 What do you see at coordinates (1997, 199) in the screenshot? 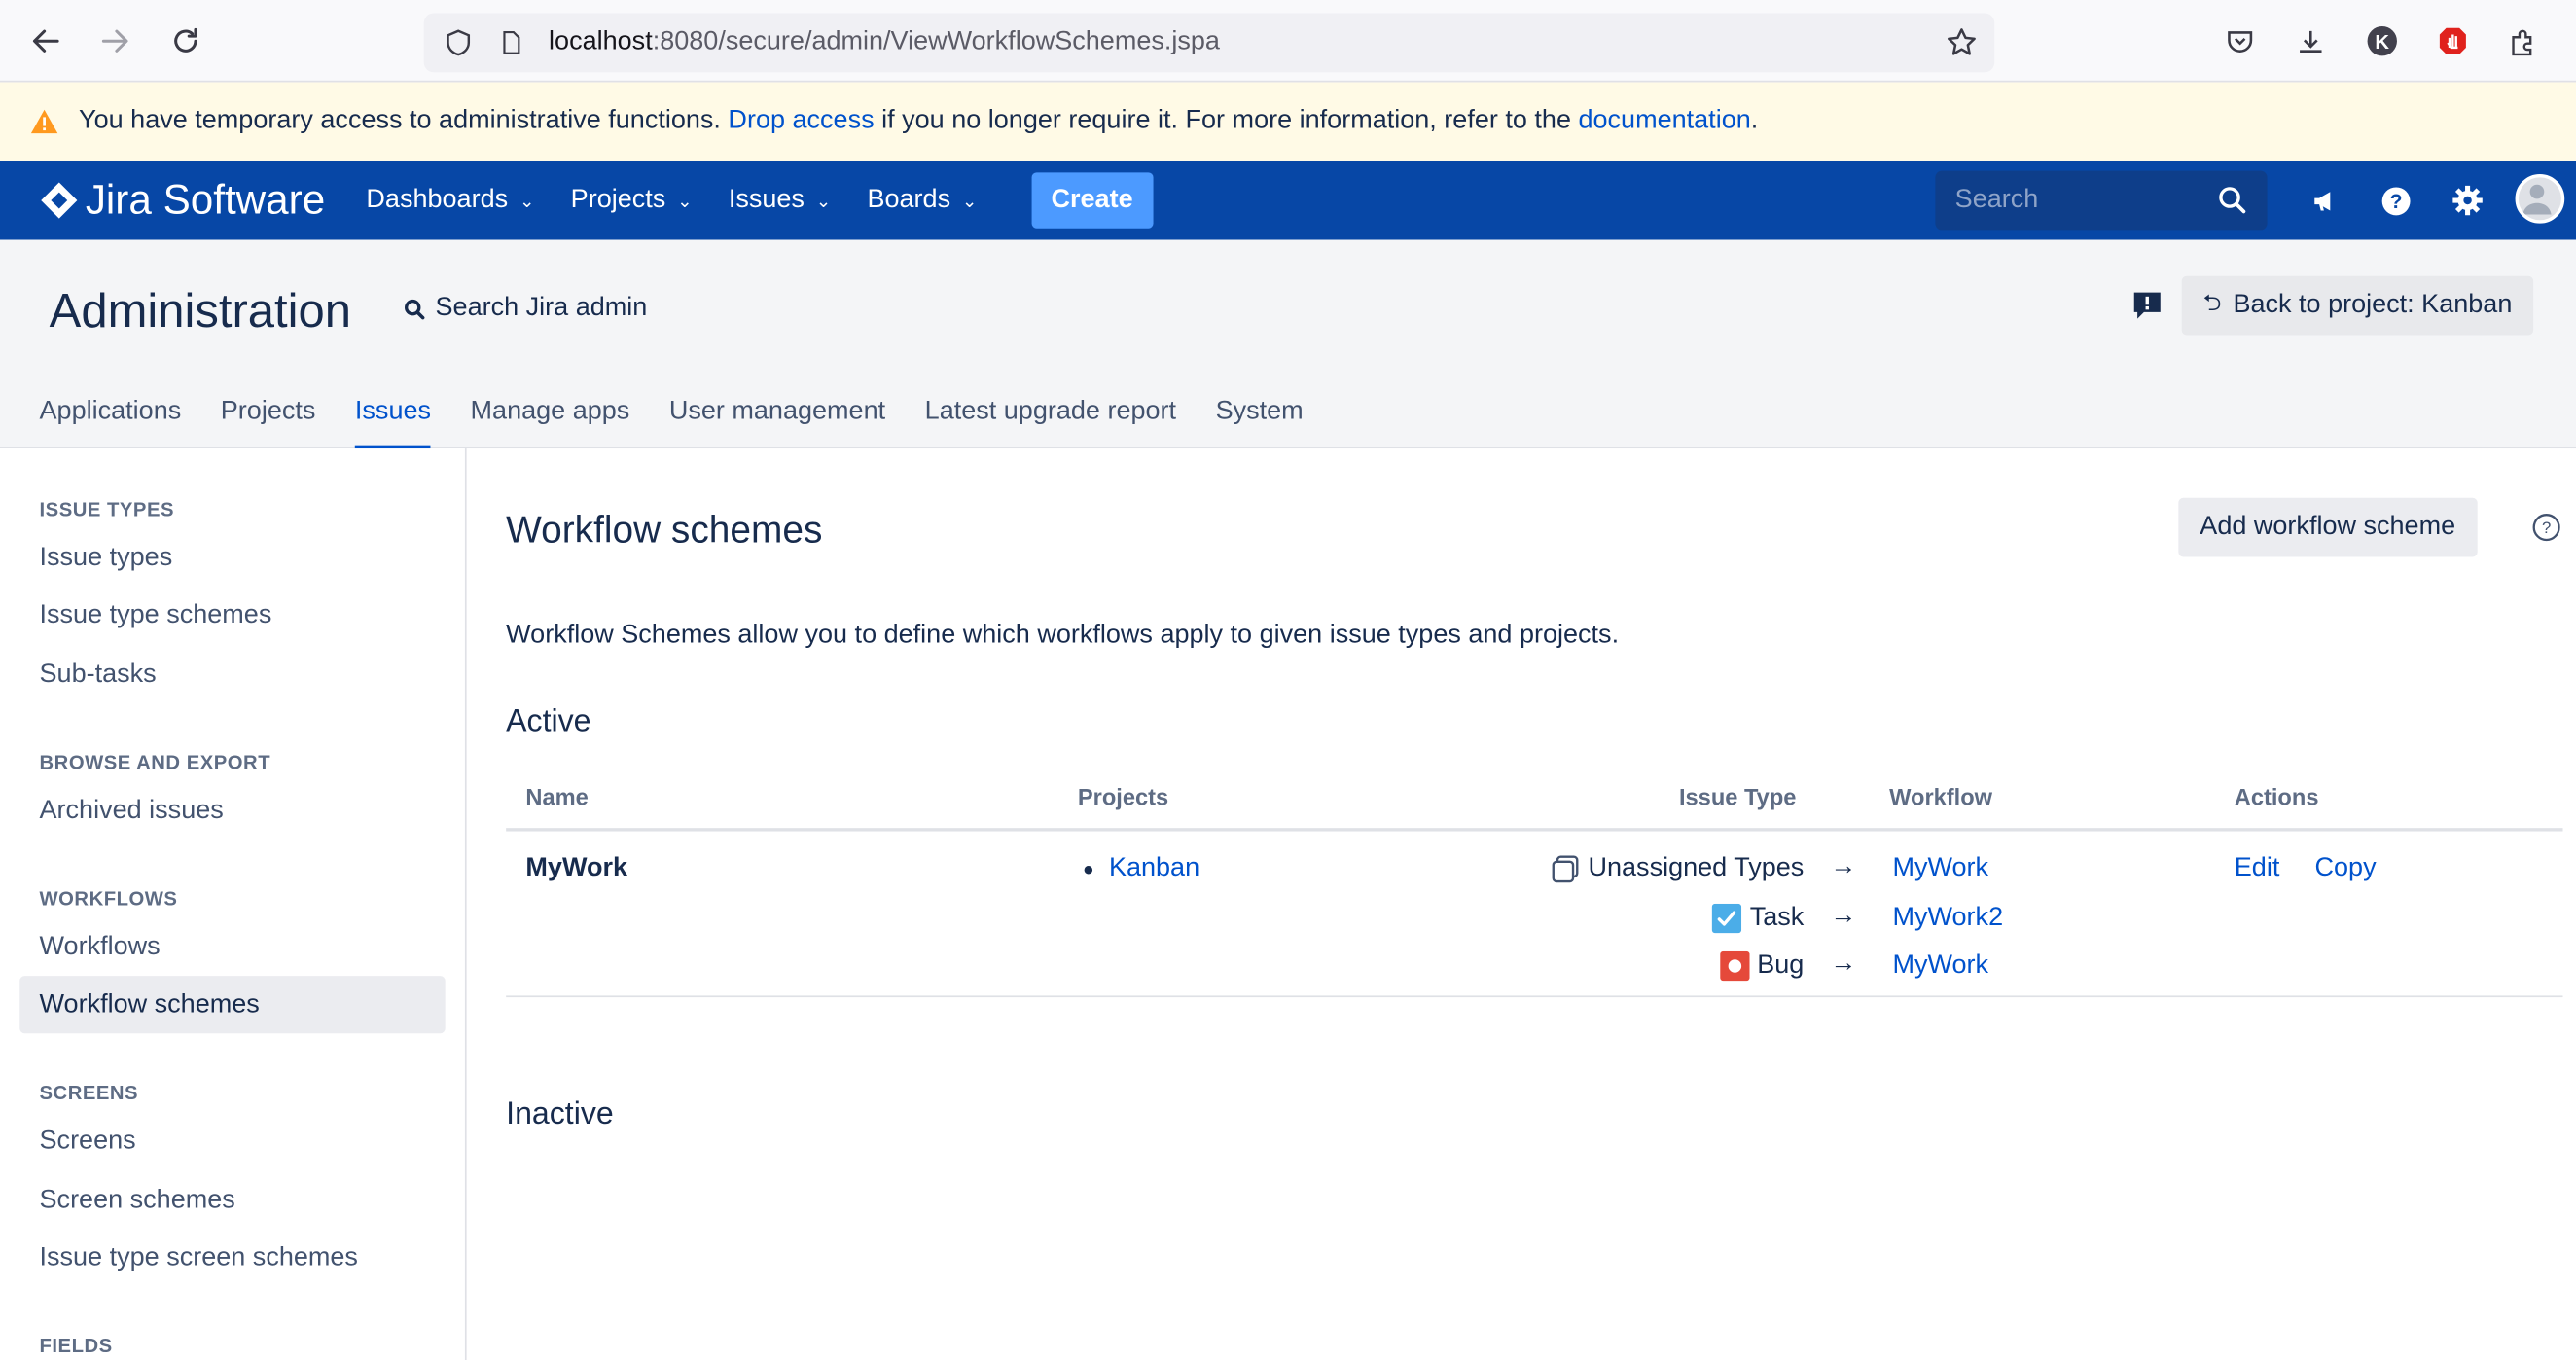
I see `search-placeholder: Search` at bounding box center [1997, 199].